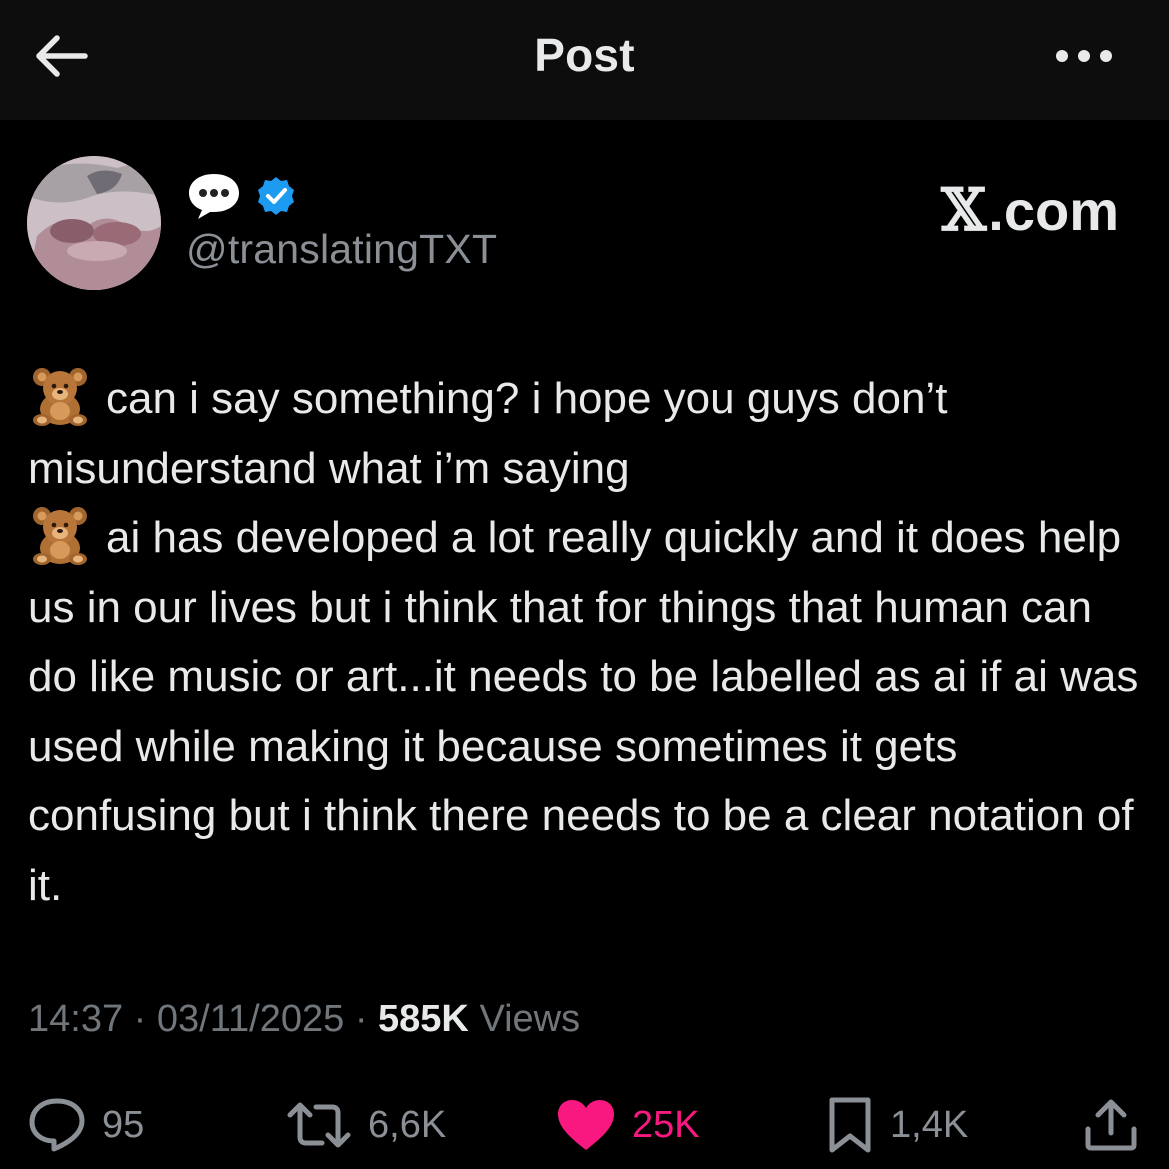 Image resolution: width=1169 pixels, height=1169 pixels. What do you see at coordinates (666, 1124) in the screenshot?
I see `like-count: 25K` at bounding box center [666, 1124].